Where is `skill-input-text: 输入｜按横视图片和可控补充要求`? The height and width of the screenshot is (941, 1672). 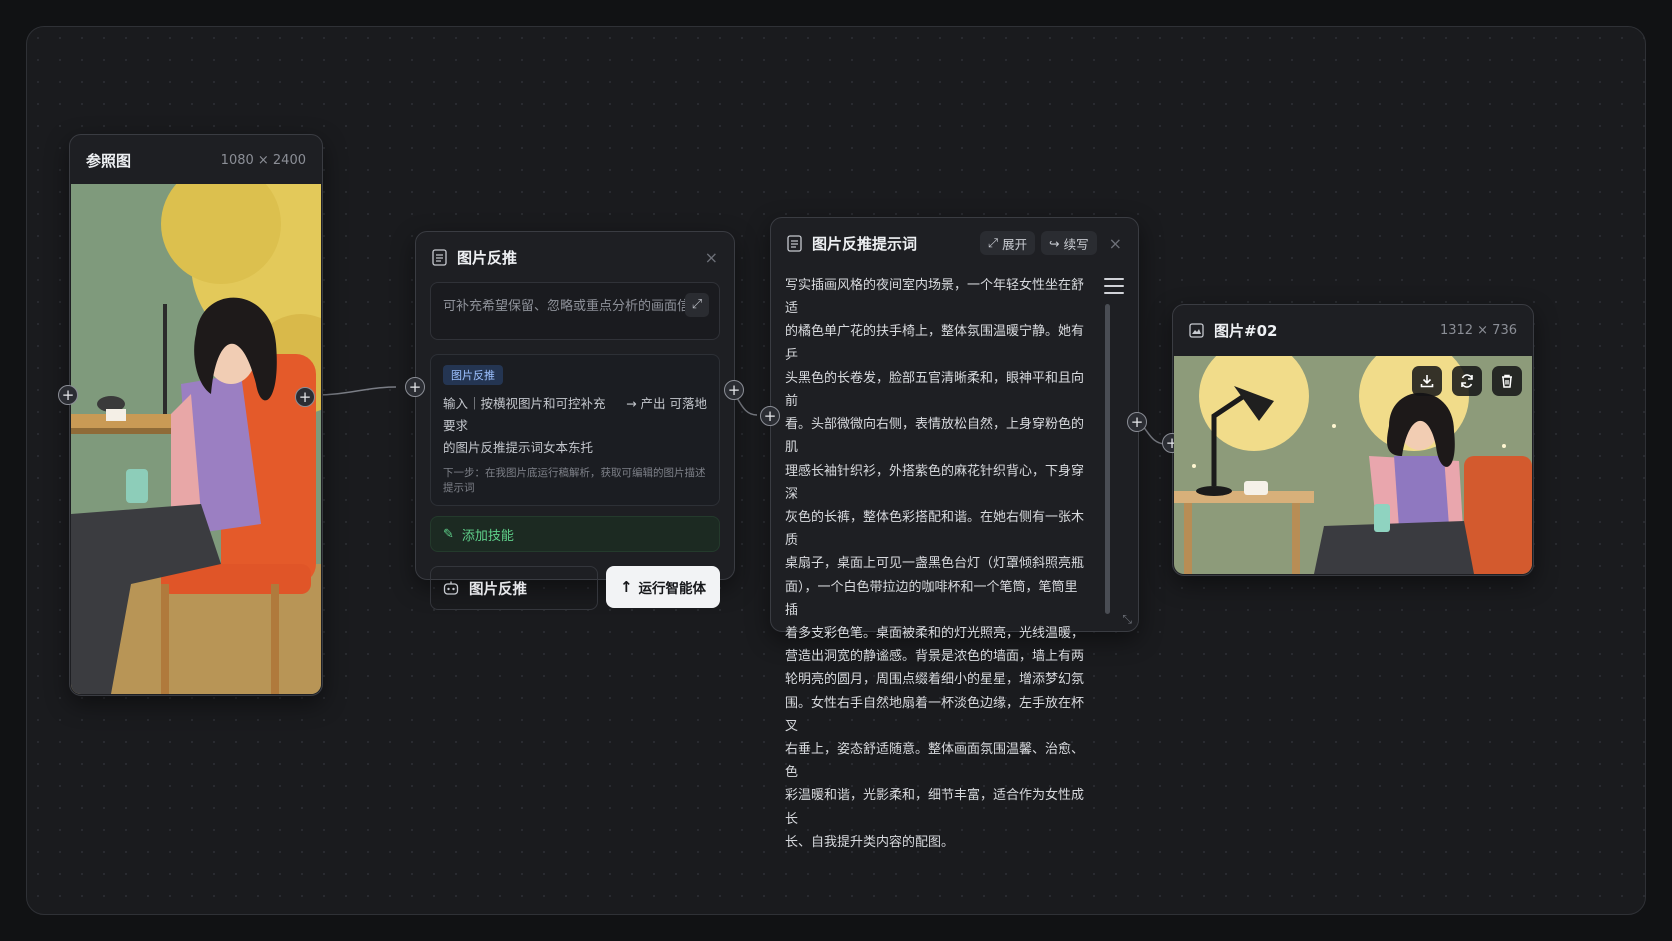 skill-input-text: 输入｜按横视图片和可控补充要求 is located at coordinates (524, 414).